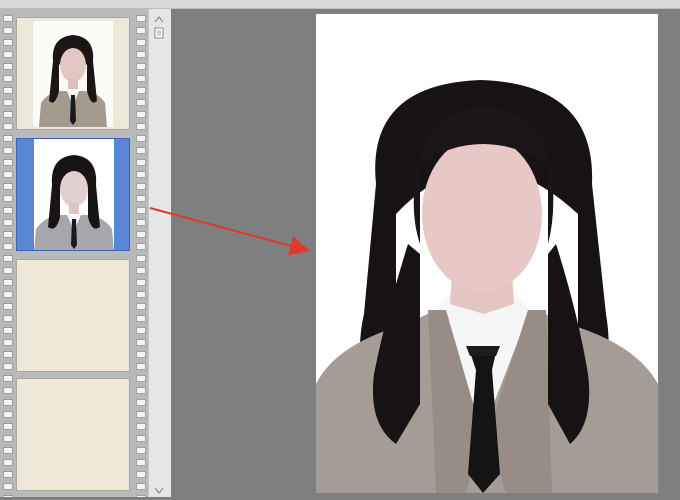 The height and width of the screenshot is (500, 680). Describe the element at coordinates (159, 31) in the screenshot. I see `document-icon` at that location.